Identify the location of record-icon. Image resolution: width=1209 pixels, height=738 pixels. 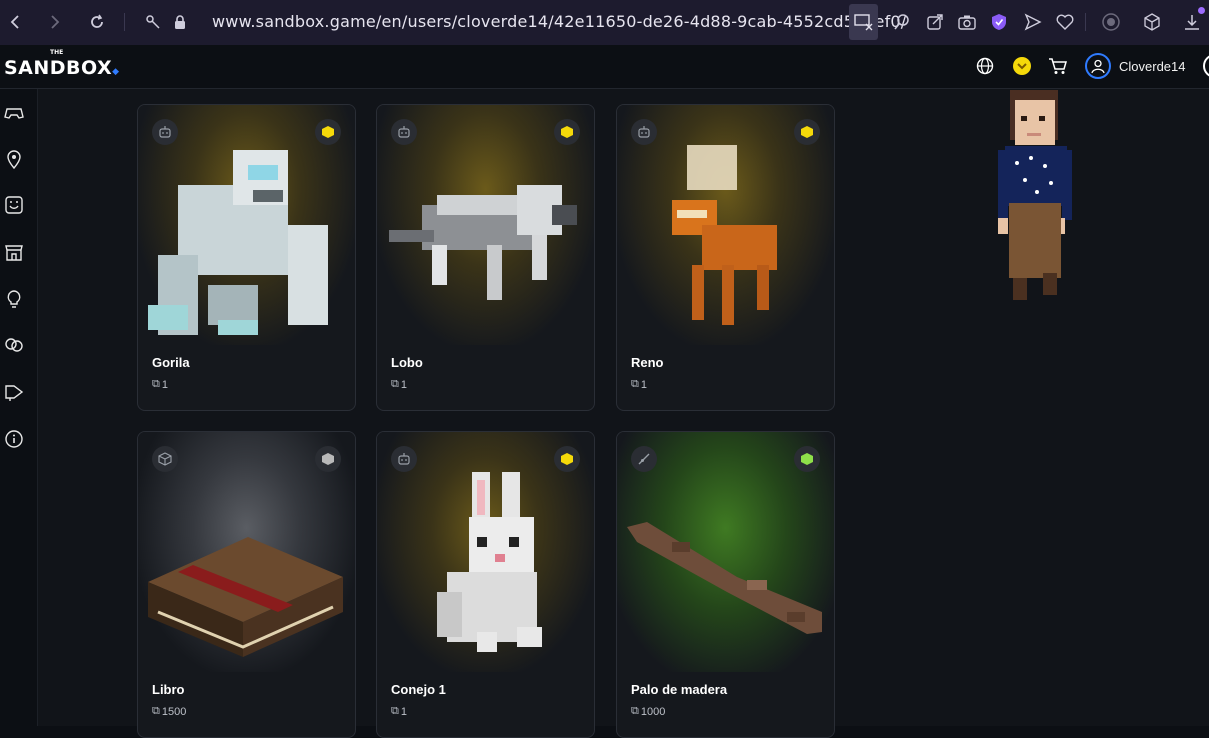
(1111, 22).